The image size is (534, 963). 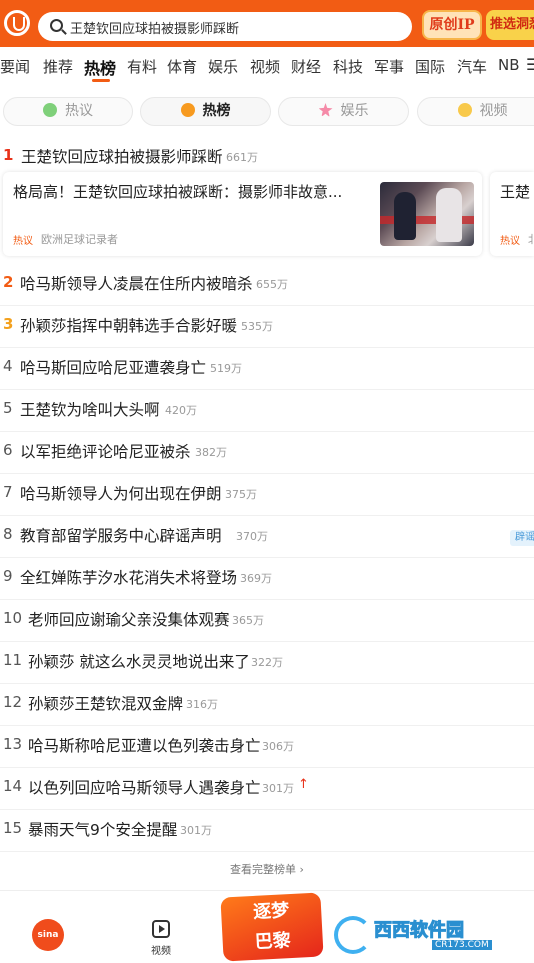 I want to click on subtab-hot-discussion: 热议, so click(x=68, y=111).